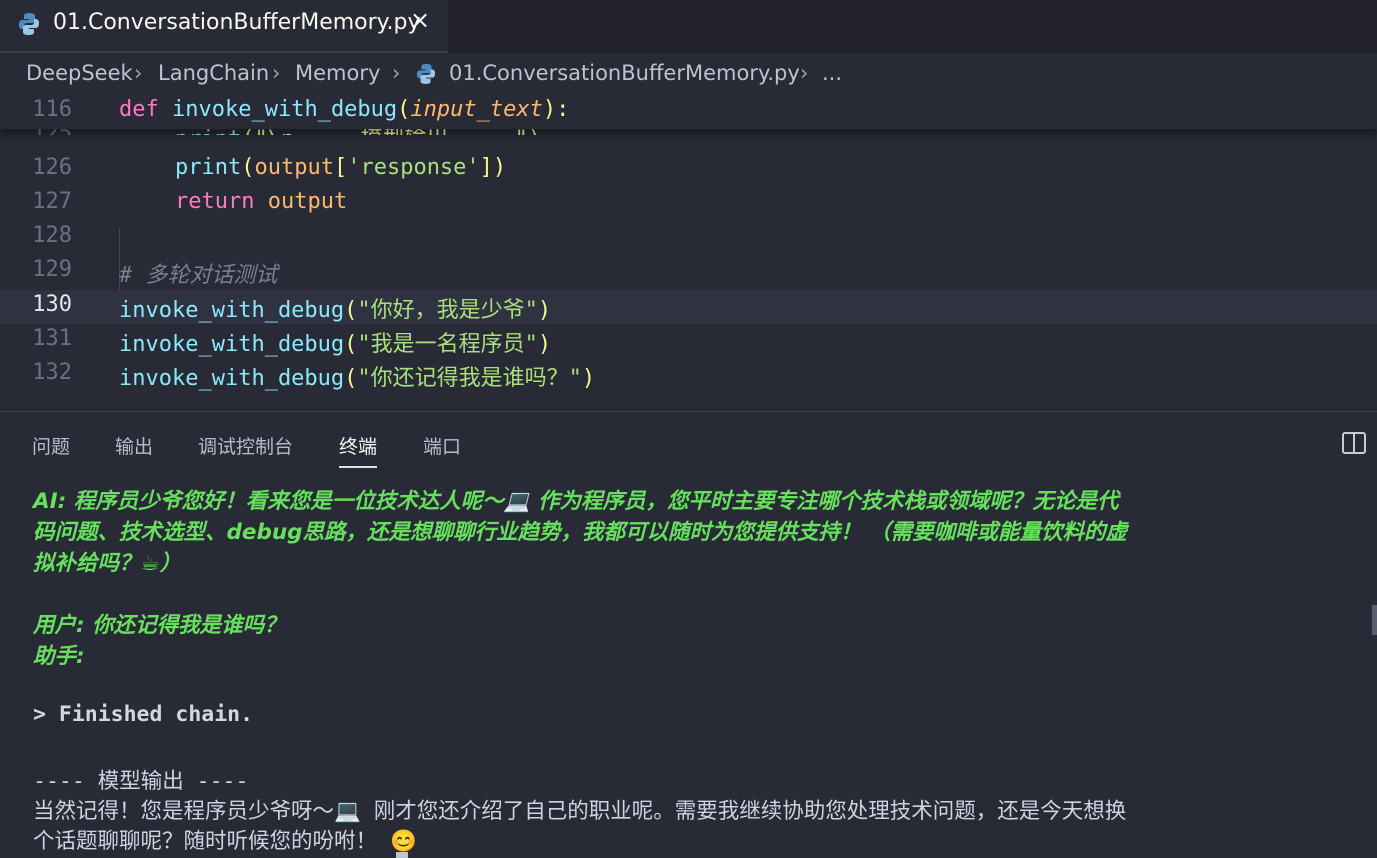 The width and height of the screenshot is (1377, 858). Describe the element at coordinates (237, 22) in the screenshot. I see `tab-title: 01.ConversationBufferMemory.py` at that location.